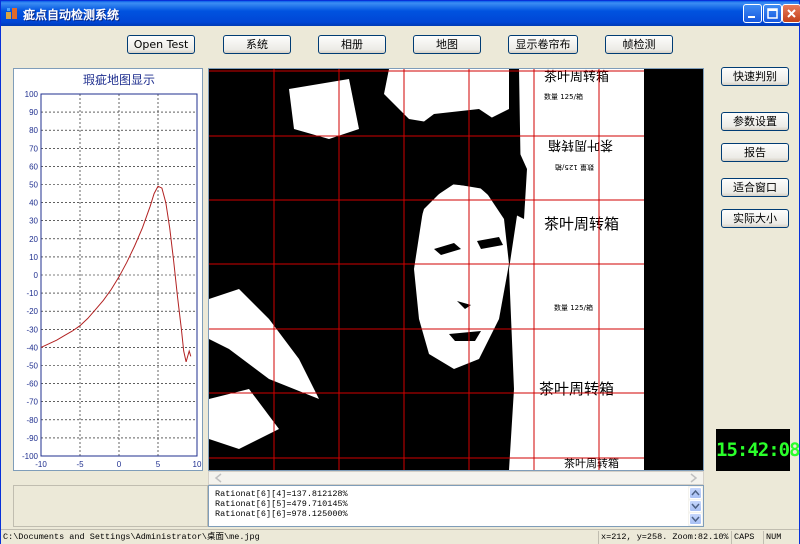  I want to click on scroll-mid-button, so click(695, 506).